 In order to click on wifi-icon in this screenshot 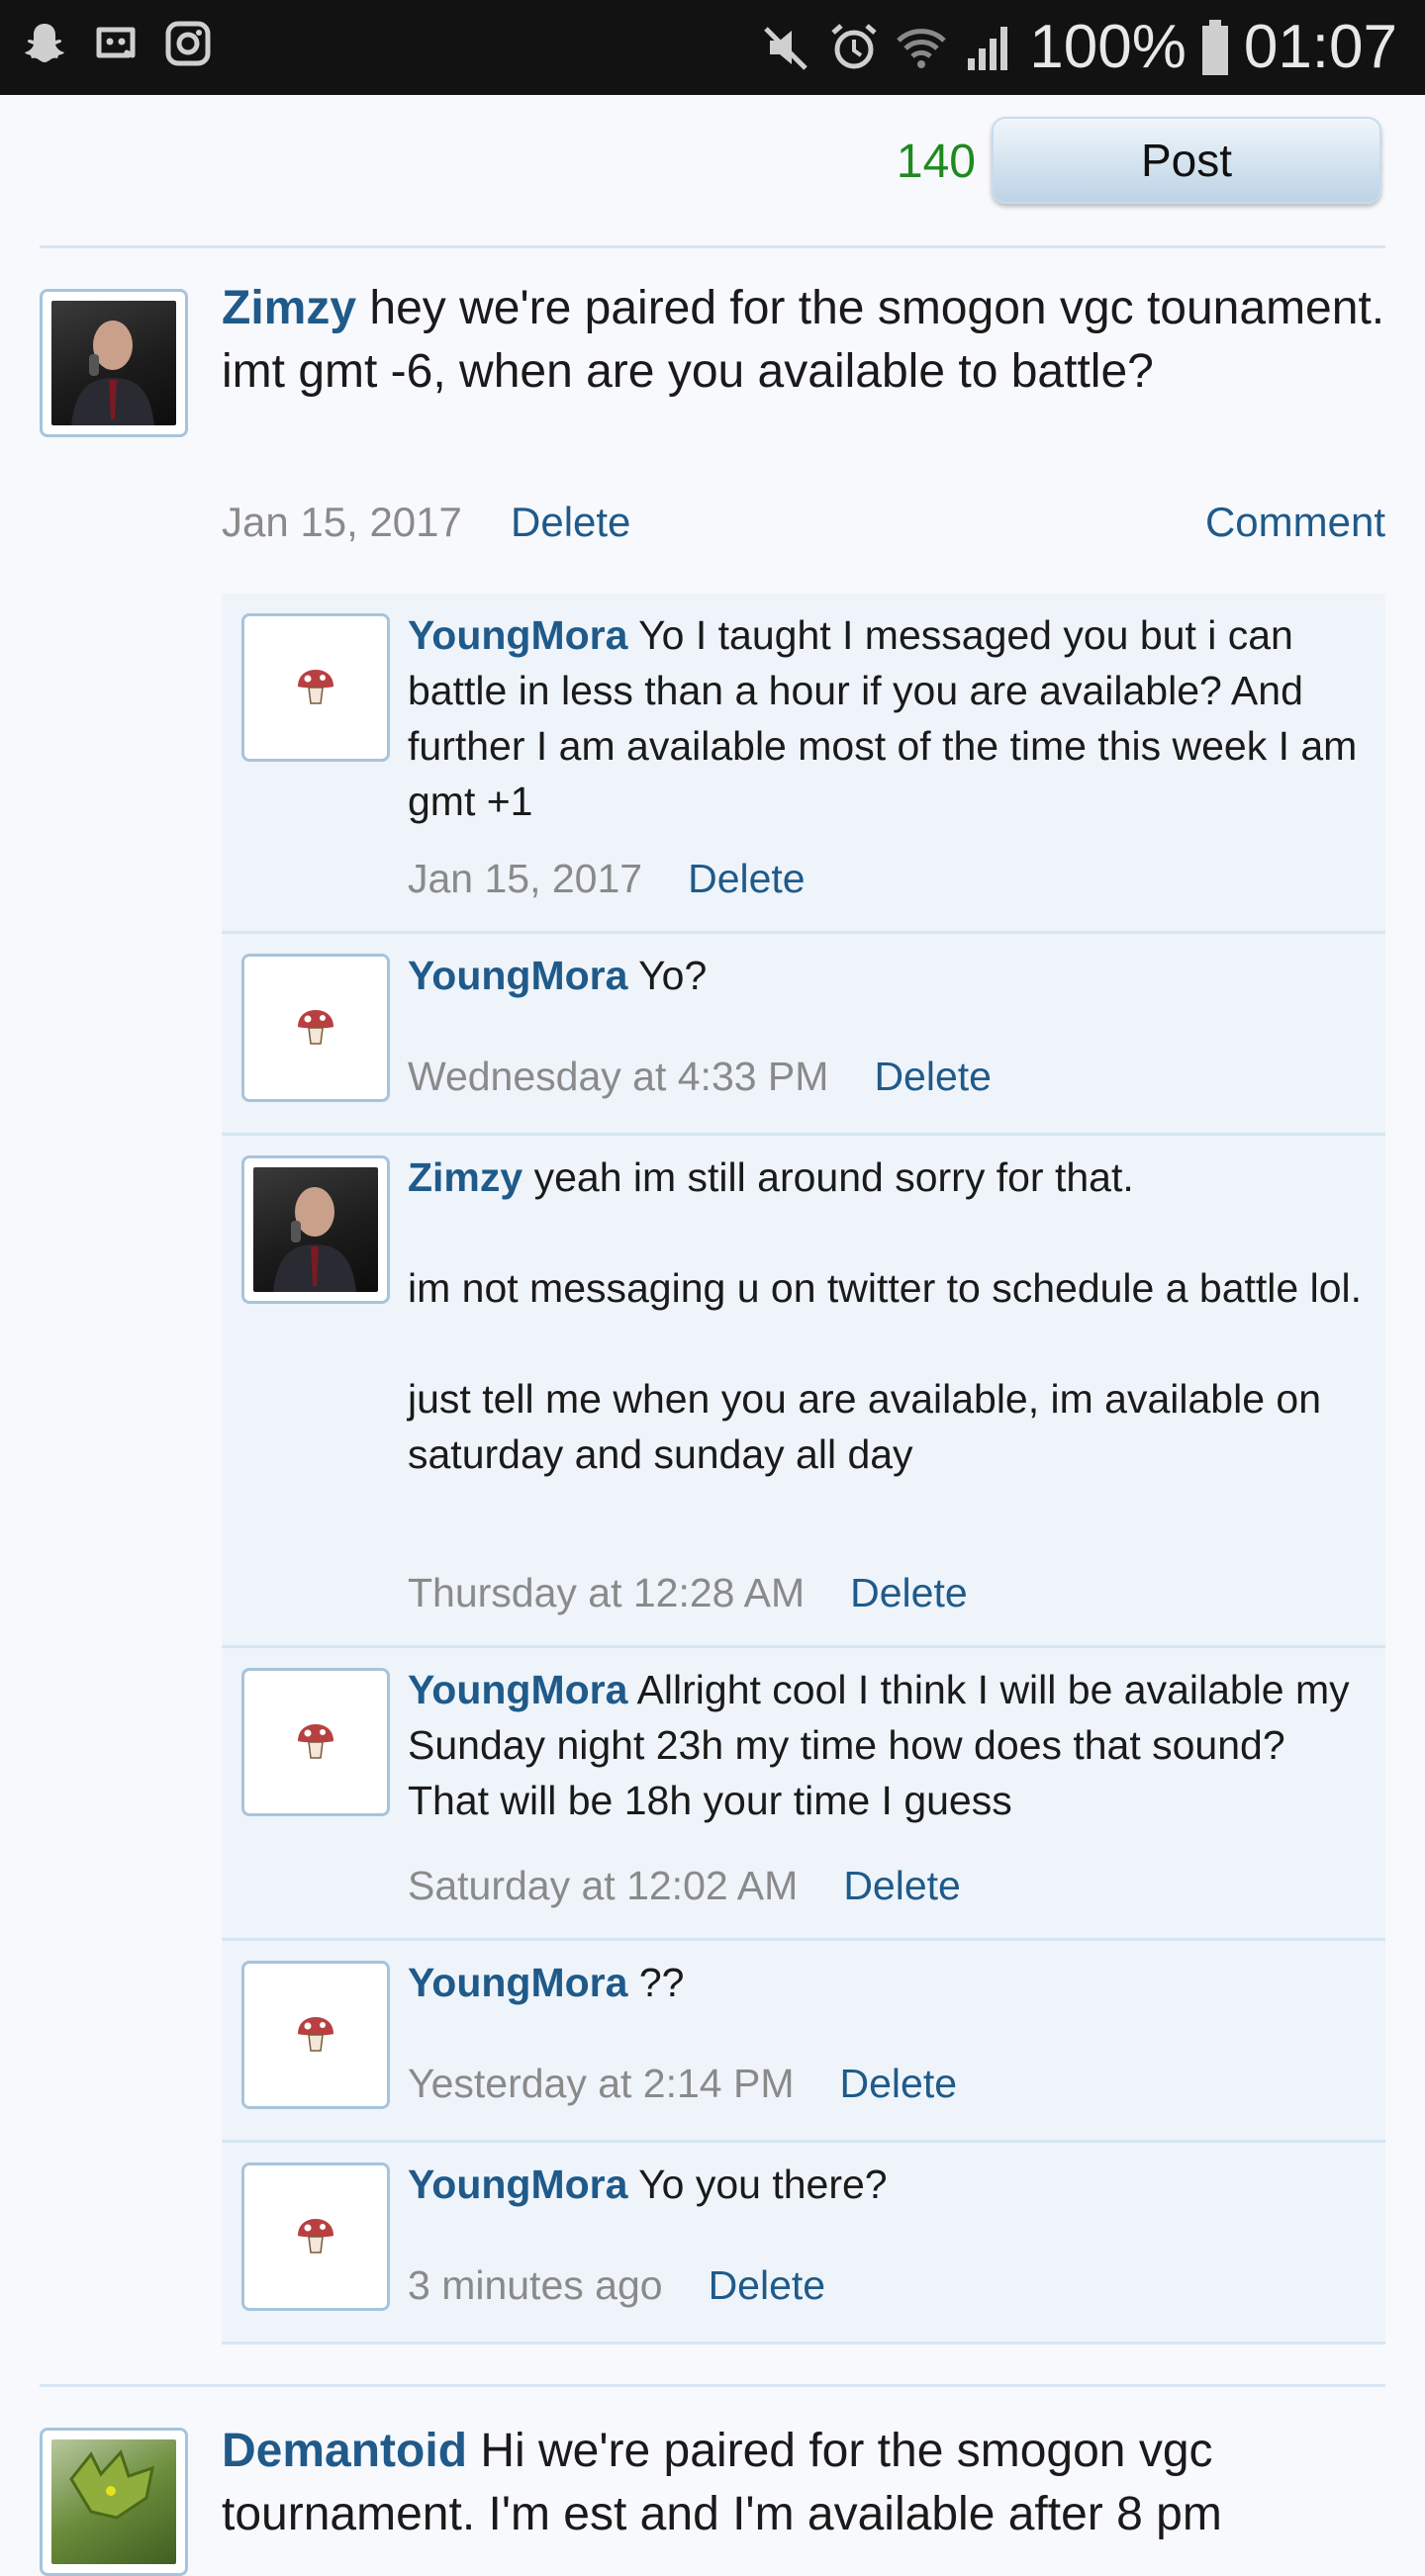, I will do `click(922, 49)`.